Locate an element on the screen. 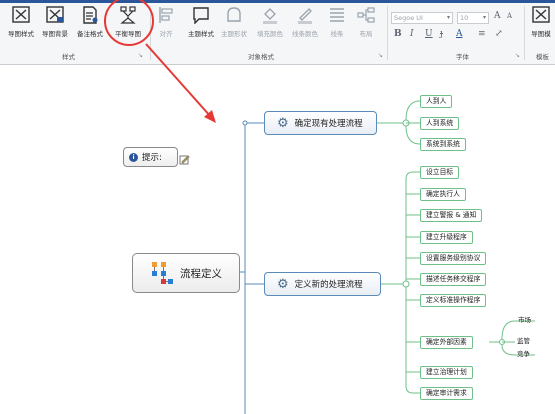  topic-shape-label: 主题形状 is located at coordinates (234, 34).